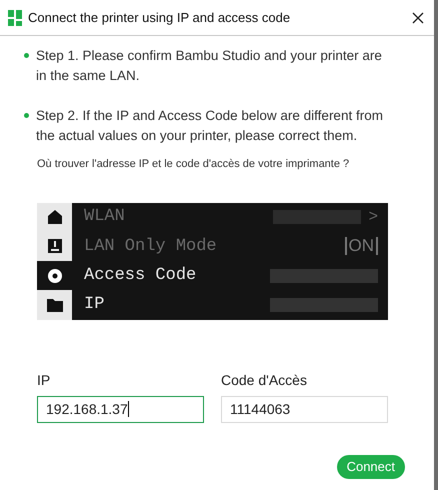  What do you see at coordinates (104, 217) in the screenshot?
I see `menu-label: WLAN` at bounding box center [104, 217].